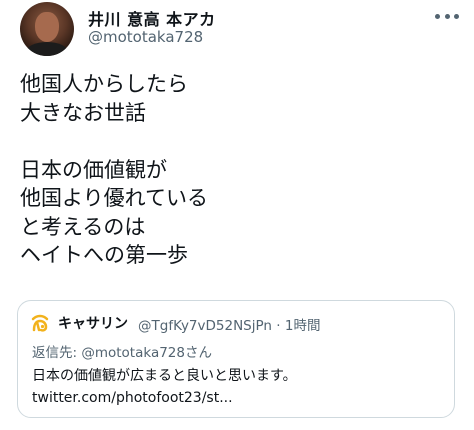  Describe the element at coordinates (145, 37) in the screenshot. I see `author-handle: @mototaka728` at that location.